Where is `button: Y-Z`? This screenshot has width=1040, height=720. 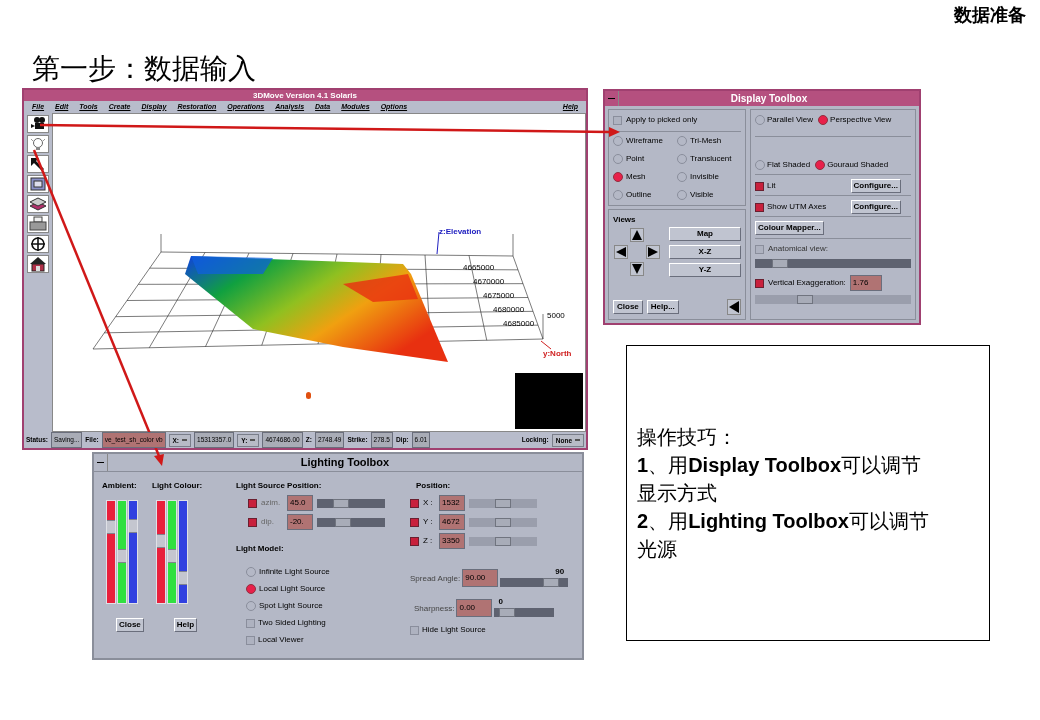 button: Y-Z is located at coordinates (705, 270).